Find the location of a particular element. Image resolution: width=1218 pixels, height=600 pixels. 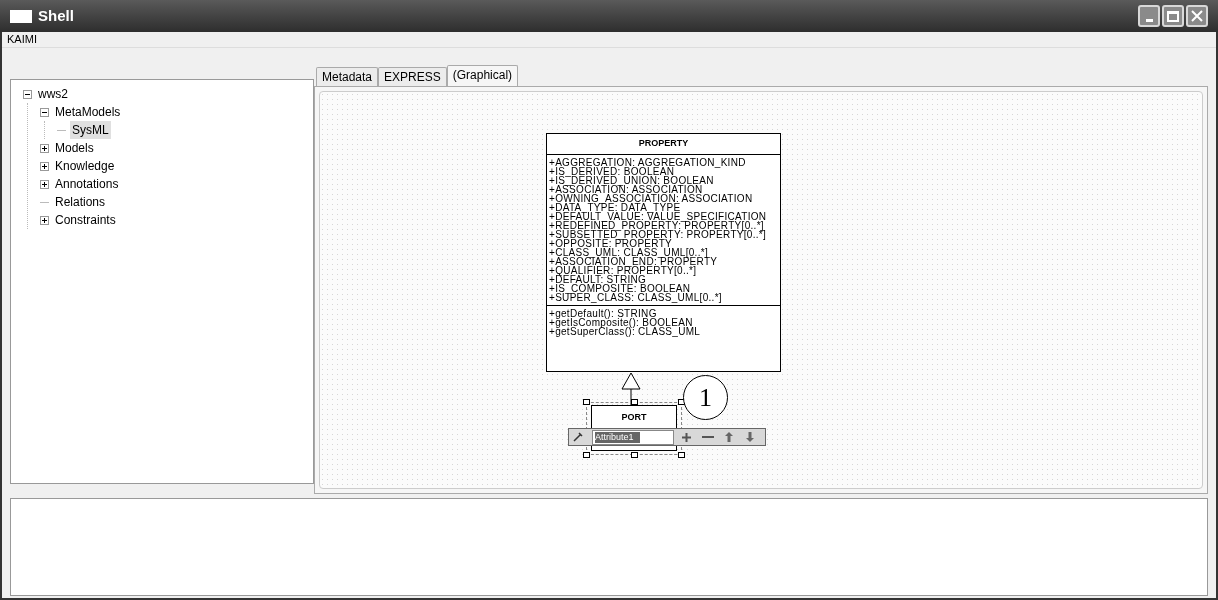

class-attribute: +OWNING_ASSOCIATION: ASSOCIATION is located at coordinates (651, 198).